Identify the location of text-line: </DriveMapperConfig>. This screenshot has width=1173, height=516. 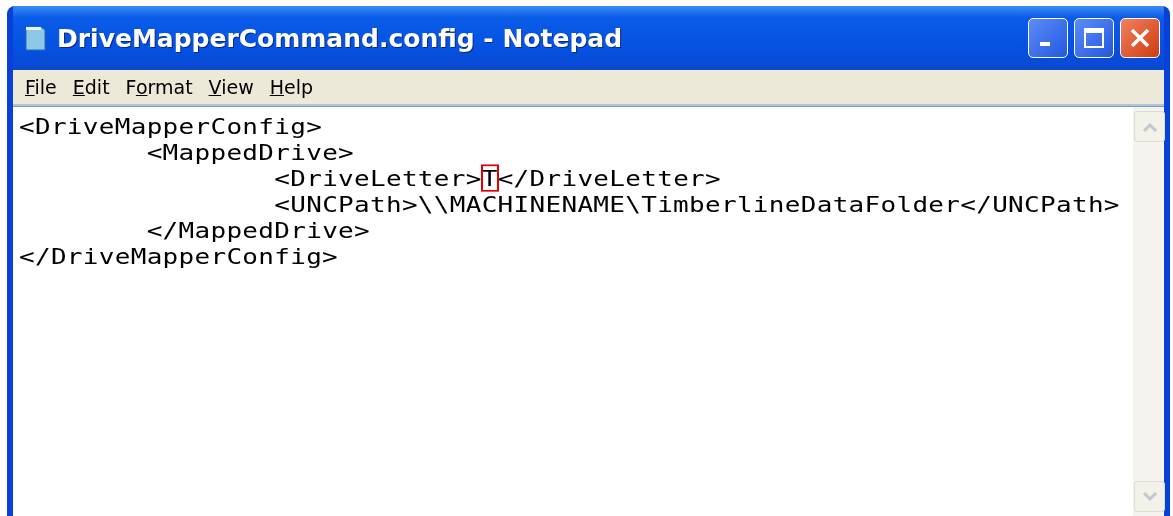
(179, 256).